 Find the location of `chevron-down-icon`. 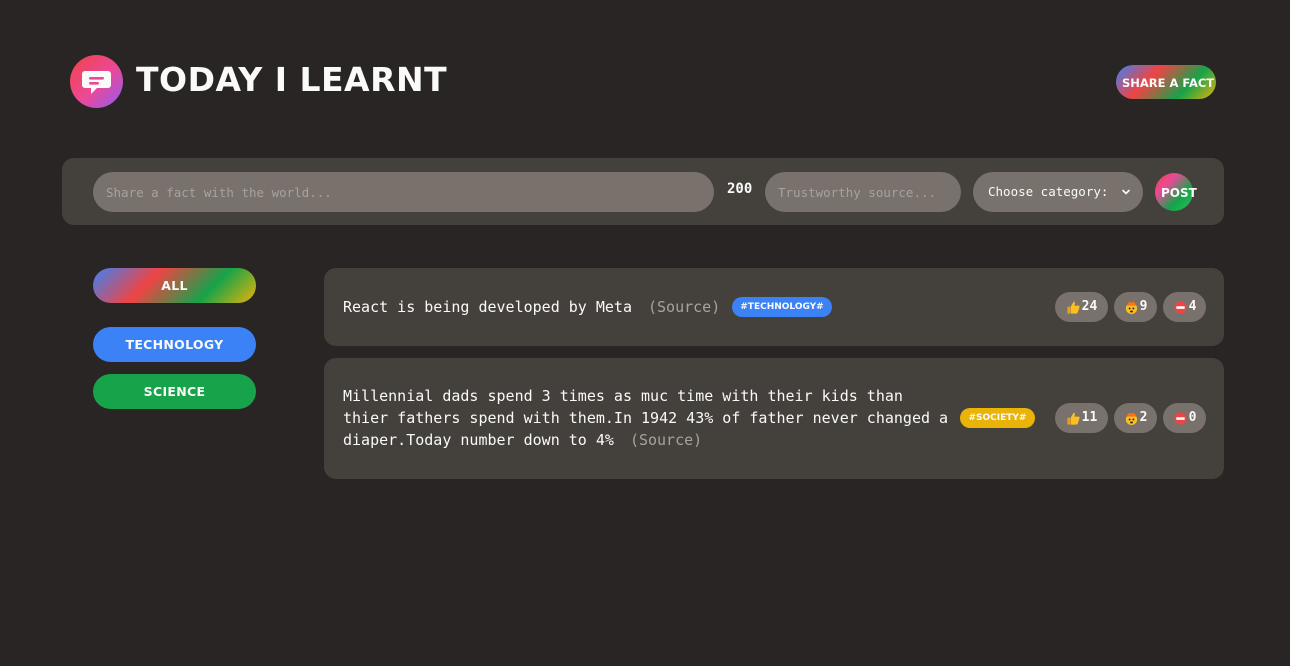

chevron-down-icon is located at coordinates (1126, 192).